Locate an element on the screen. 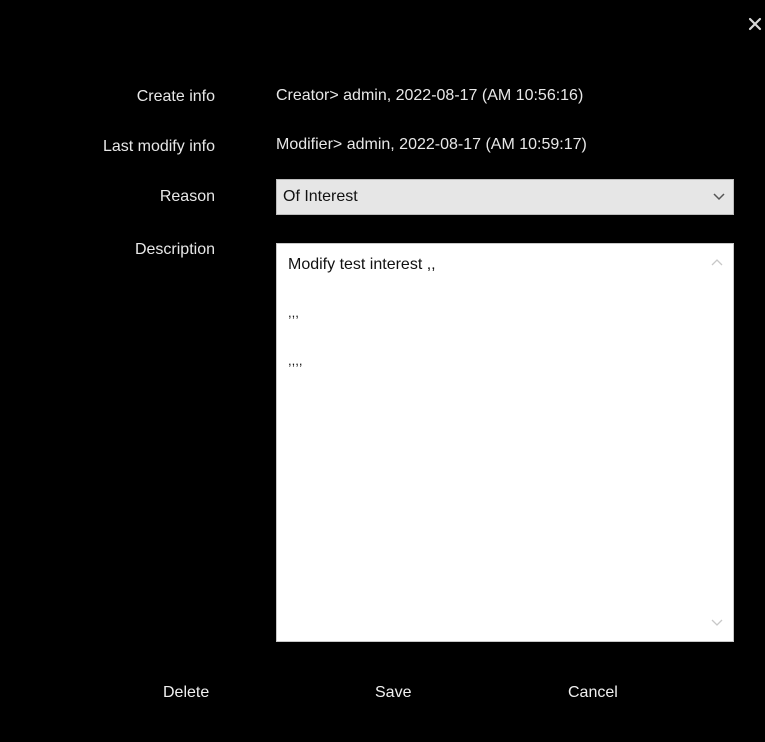  last-modify-info-label: Last modify info is located at coordinates (158, 146).